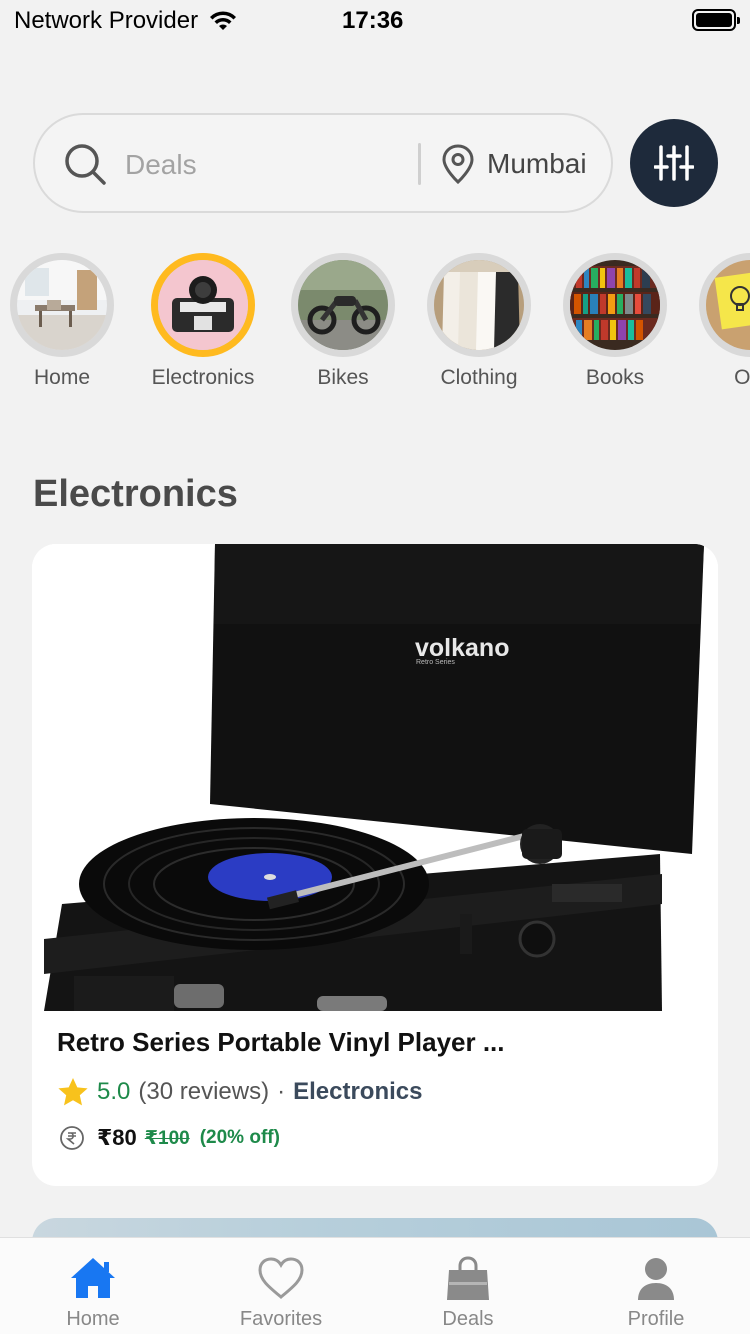  What do you see at coordinates (468, 1319) in the screenshot?
I see `tab-label: Deals` at bounding box center [468, 1319].